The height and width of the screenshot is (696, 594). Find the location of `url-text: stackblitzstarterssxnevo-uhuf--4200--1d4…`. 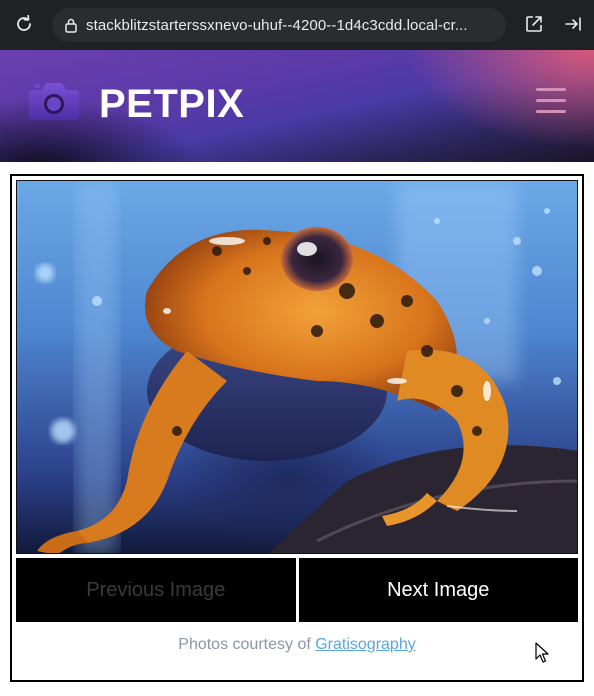

url-text: stackblitzstarterssxnevo-uhuf--4200--1d4… is located at coordinates (277, 25).